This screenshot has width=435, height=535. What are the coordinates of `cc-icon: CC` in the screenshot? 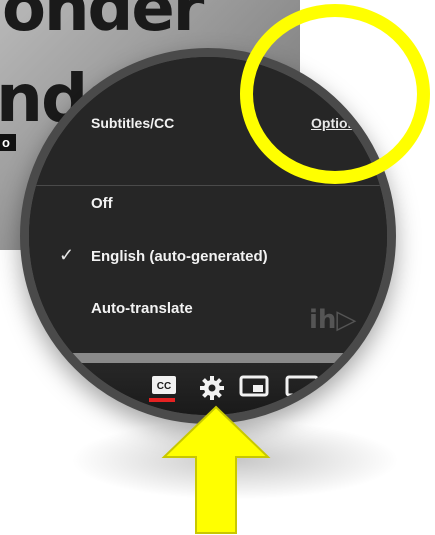 It's located at (164, 385).